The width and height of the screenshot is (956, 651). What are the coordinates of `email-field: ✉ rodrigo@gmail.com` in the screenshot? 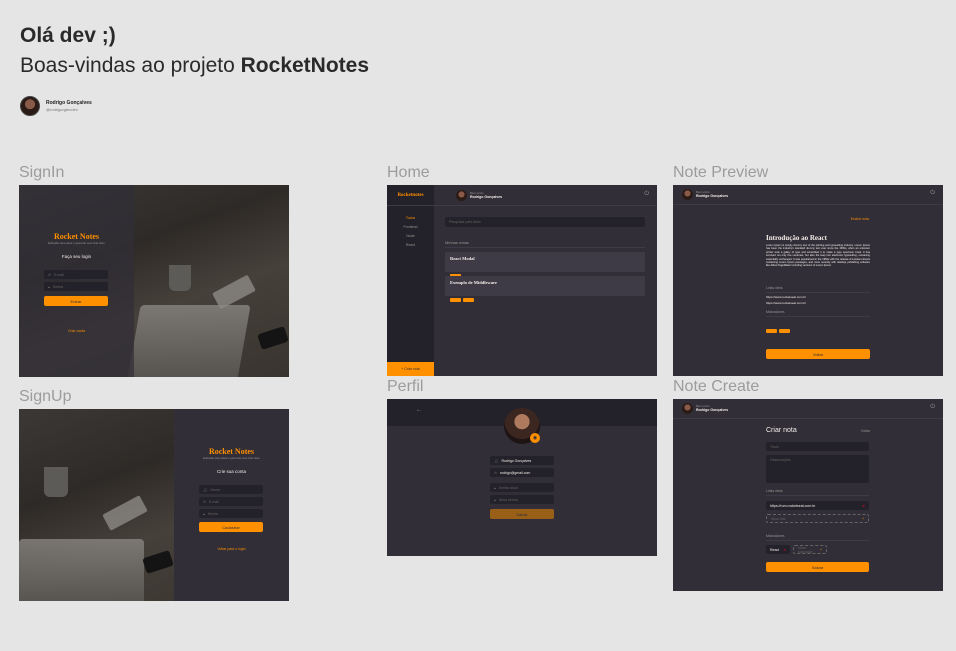 It's located at (522, 472).